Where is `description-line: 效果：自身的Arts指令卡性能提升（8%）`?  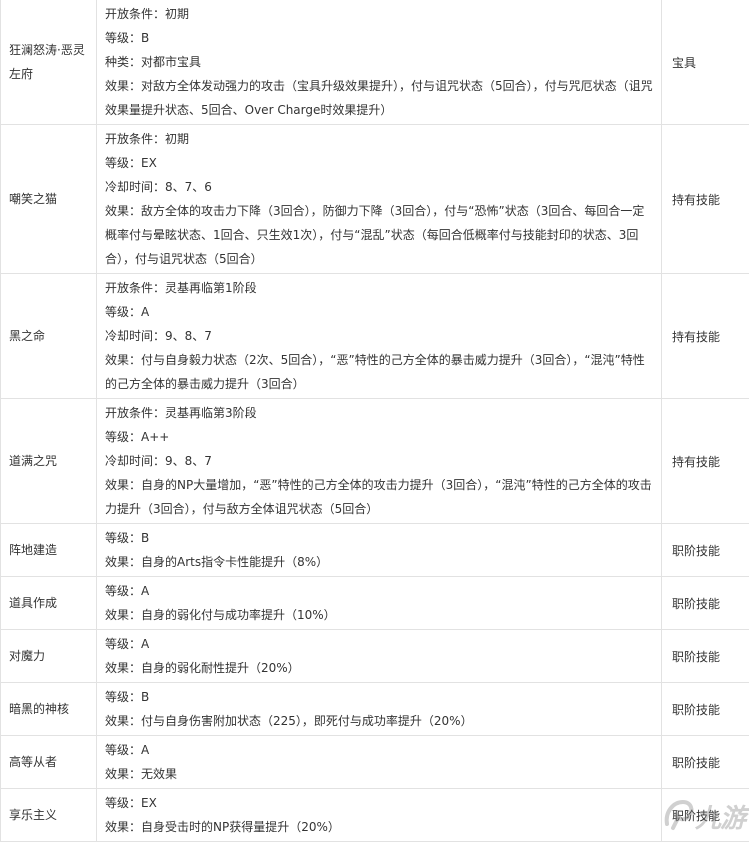 description-line: 效果：自身的Arts指令卡性能提升（8%） is located at coordinates (379, 562).